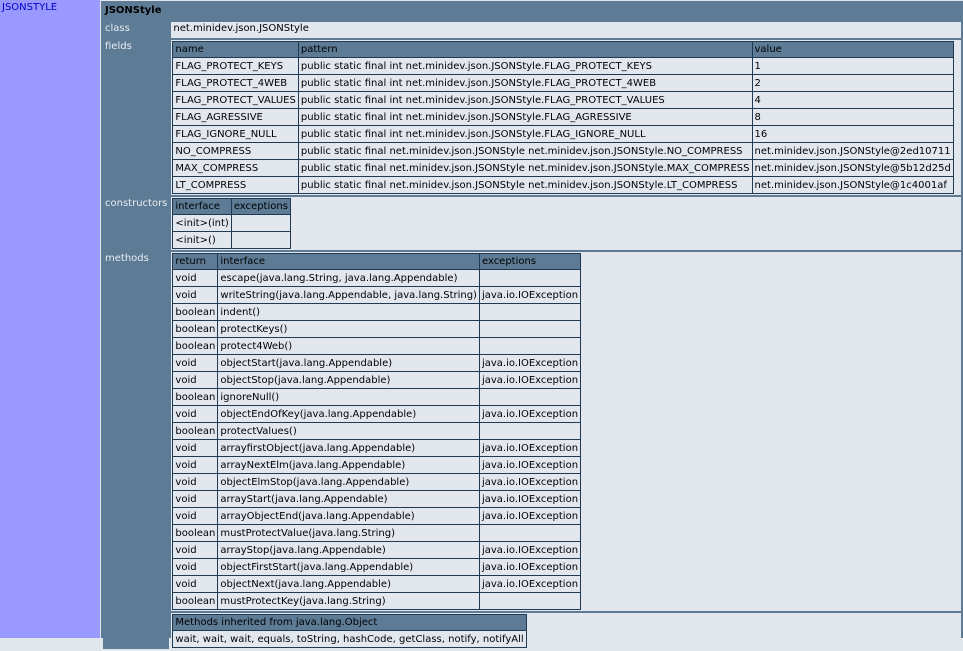 The image size is (963, 651). What do you see at coordinates (348, 414) in the screenshot?
I see `method-cell: objectEndOfKey(java.lang.Appendable)` at bounding box center [348, 414].